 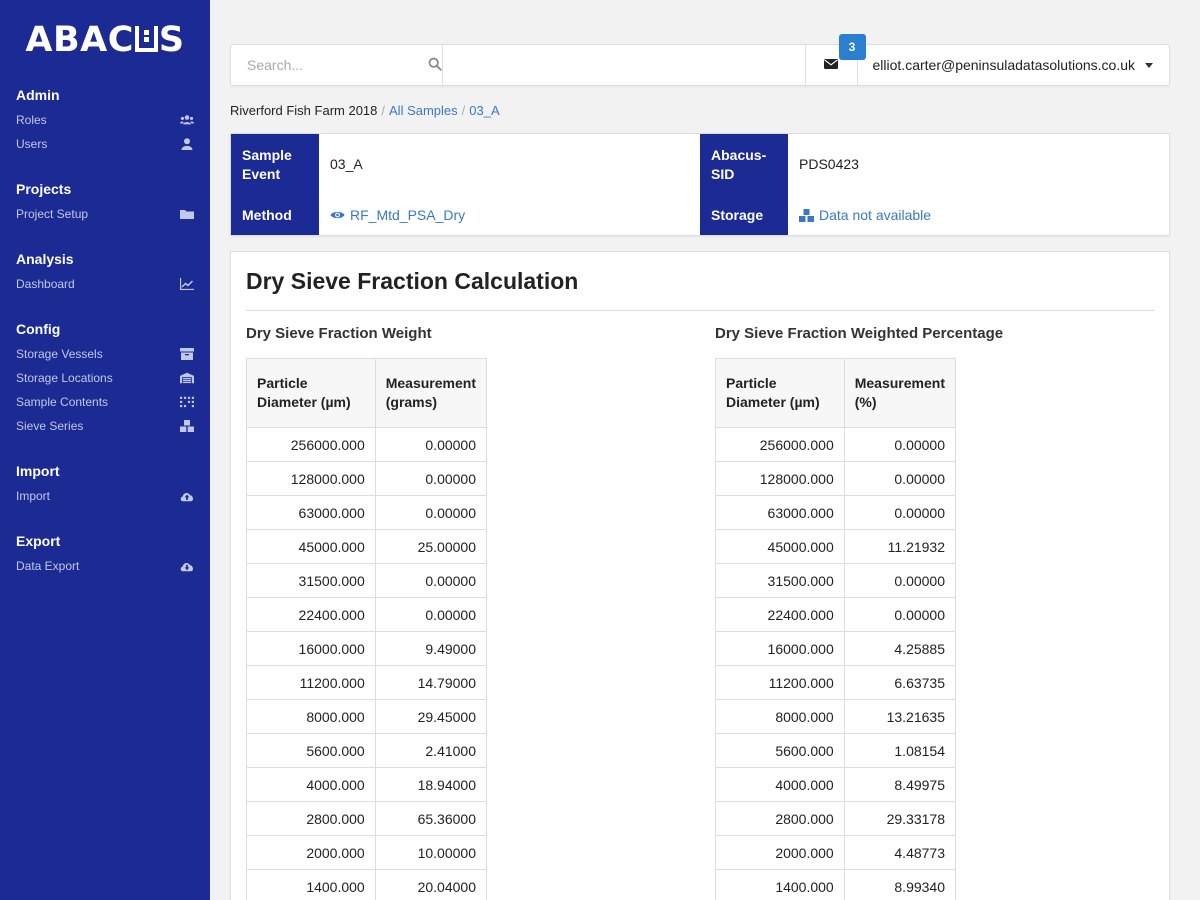 I want to click on measurement-cell: 8.99340, so click(x=900, y=884).